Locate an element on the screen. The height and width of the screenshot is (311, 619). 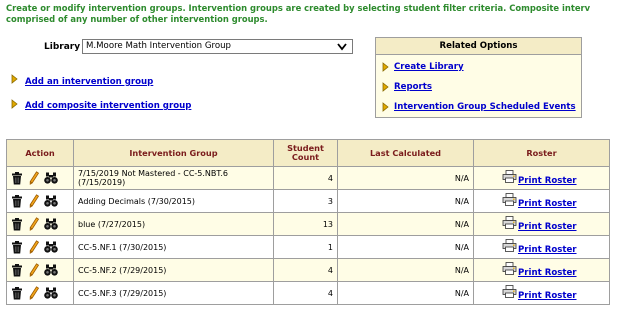
row-group-name: CC-5.NF.1 (7/30/2015) is located at coordinates (173, 247).